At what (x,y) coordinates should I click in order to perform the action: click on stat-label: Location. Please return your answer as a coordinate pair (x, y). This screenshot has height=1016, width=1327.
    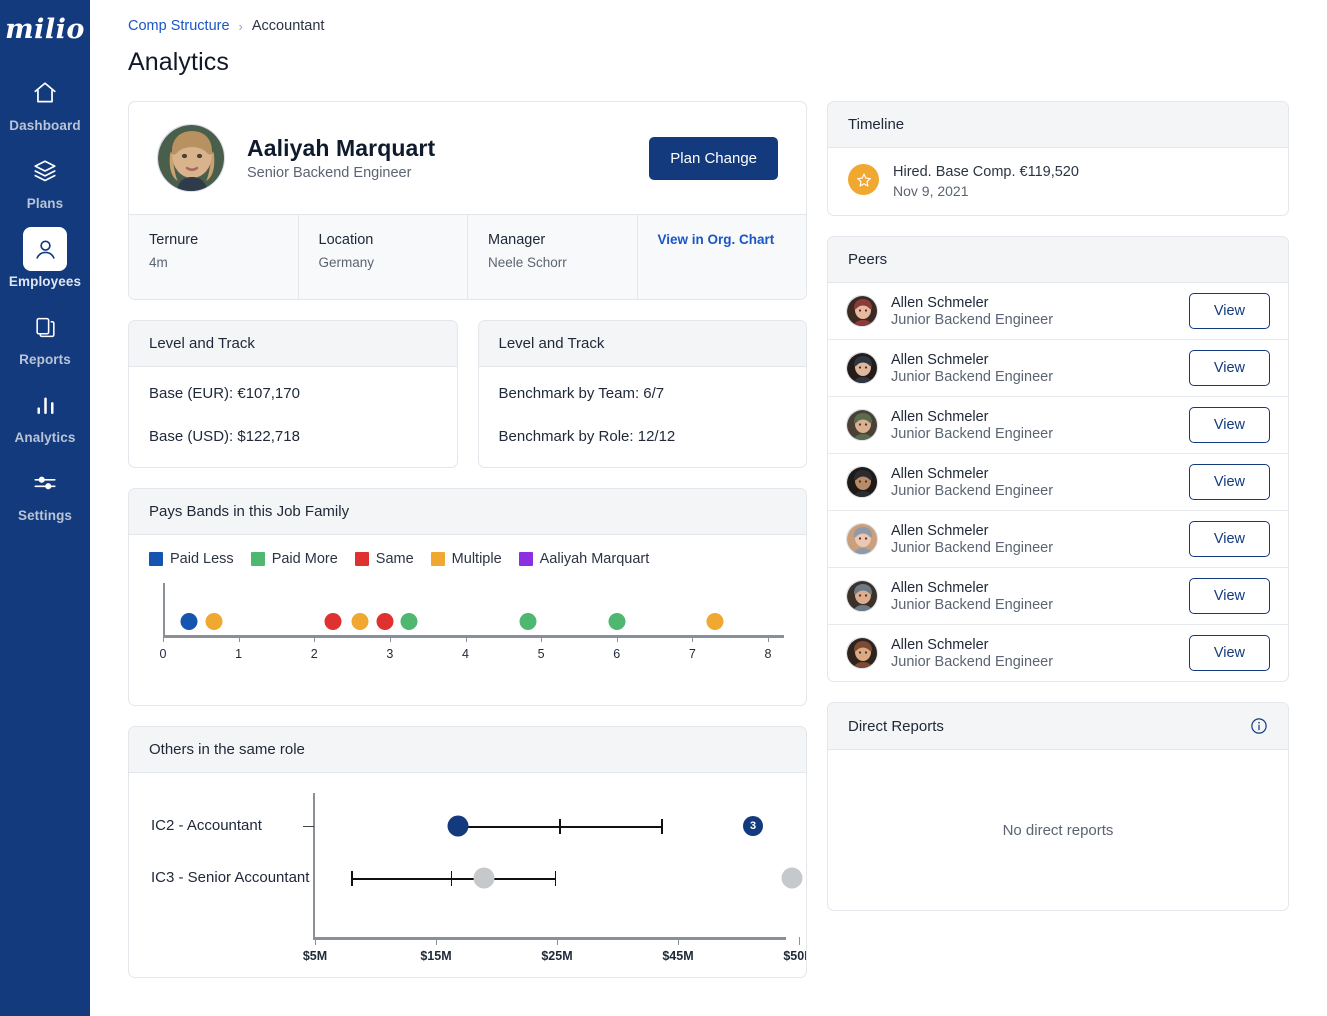
    Looking at the image, I should click on (346, 240).